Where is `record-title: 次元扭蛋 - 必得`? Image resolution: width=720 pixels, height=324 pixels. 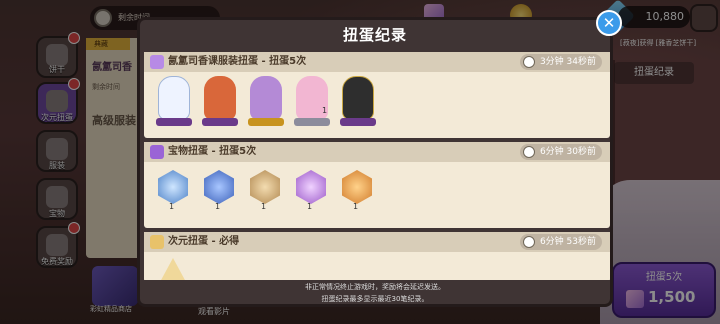
record-title: 次元扭蛋 - 必得 is located at coordinates (204, 241).